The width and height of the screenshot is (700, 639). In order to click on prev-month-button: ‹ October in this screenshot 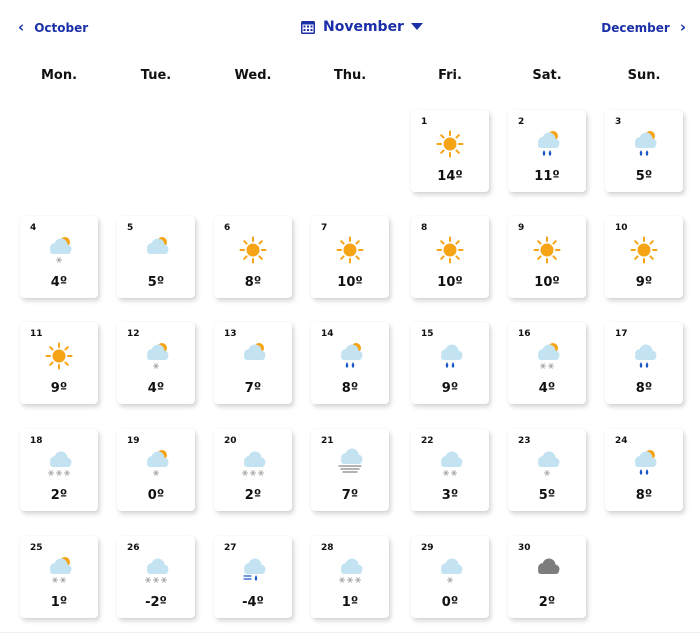, I will do `click(53, 27)`.